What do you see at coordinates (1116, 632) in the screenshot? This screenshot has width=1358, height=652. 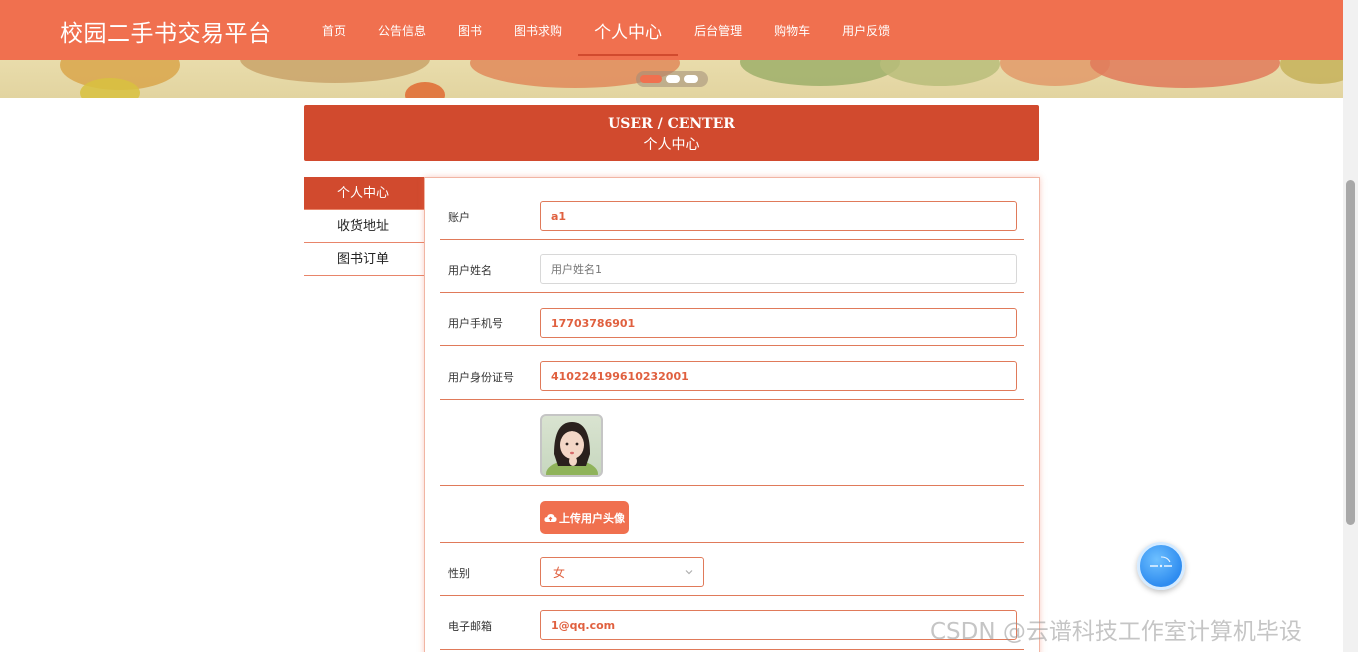 I see `watermark-text: CSDN @云谱科技工作室计算机毕设` at bounding box center [1116, 632].